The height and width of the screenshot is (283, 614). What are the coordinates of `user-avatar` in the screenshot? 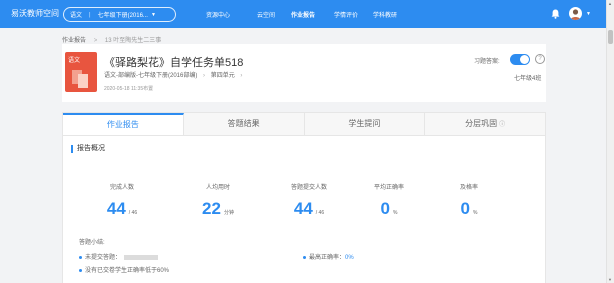 It's located at (575, 13).